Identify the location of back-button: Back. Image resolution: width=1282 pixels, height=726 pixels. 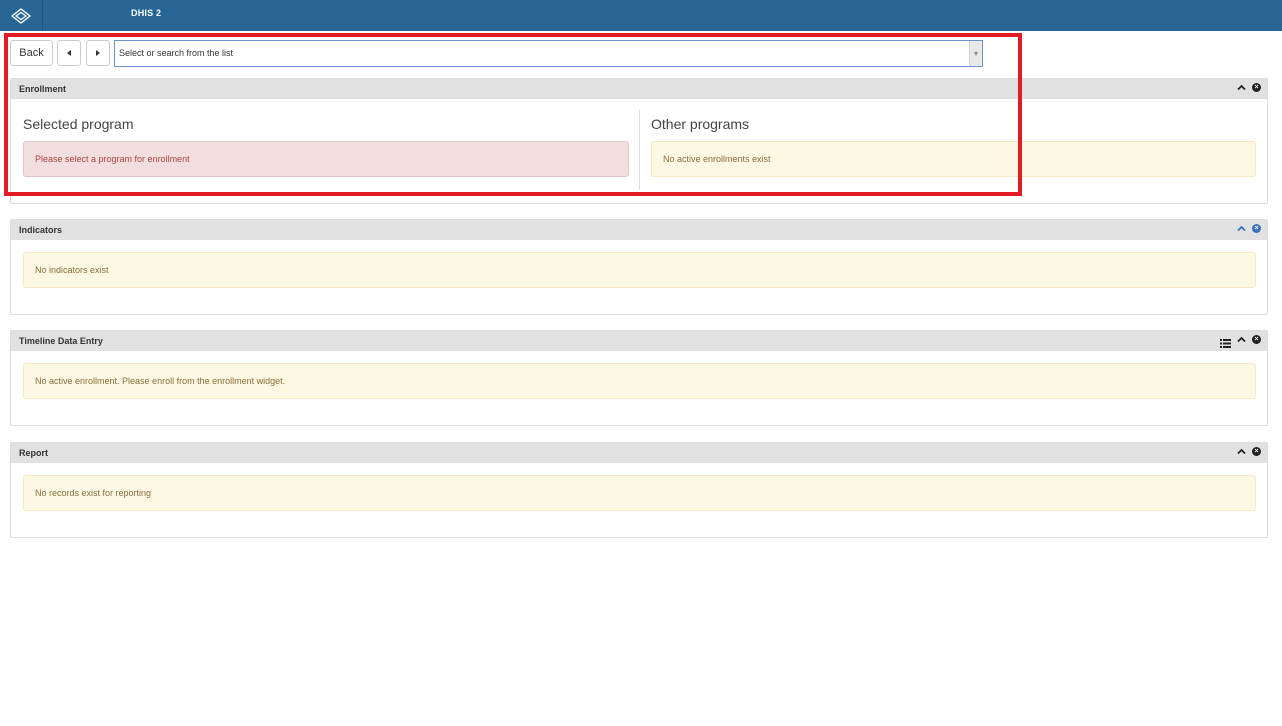
(31, 53).